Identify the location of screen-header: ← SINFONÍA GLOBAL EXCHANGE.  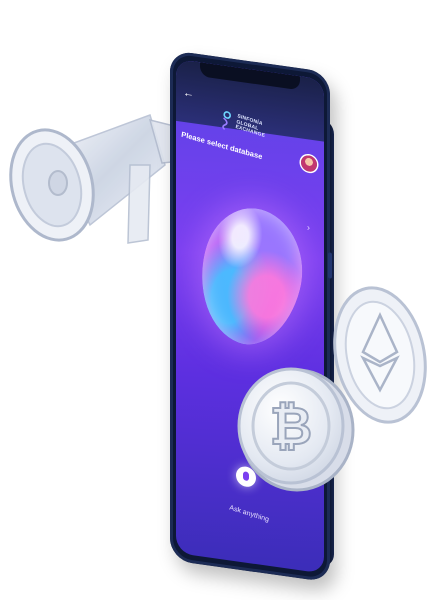
(250, 100).